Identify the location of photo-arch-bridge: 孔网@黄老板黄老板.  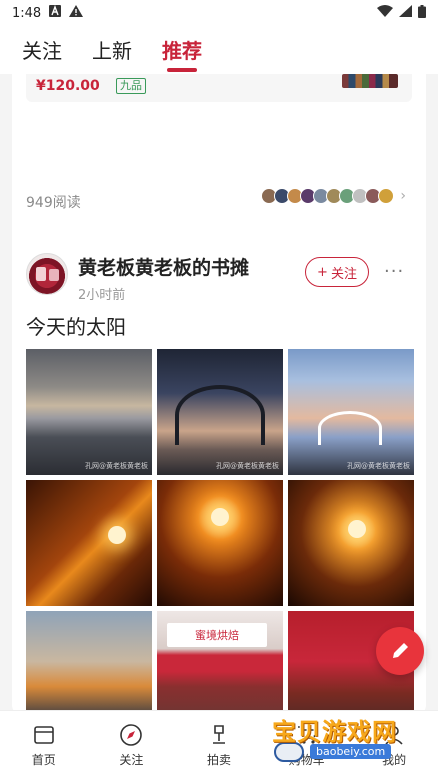
(351, 412).